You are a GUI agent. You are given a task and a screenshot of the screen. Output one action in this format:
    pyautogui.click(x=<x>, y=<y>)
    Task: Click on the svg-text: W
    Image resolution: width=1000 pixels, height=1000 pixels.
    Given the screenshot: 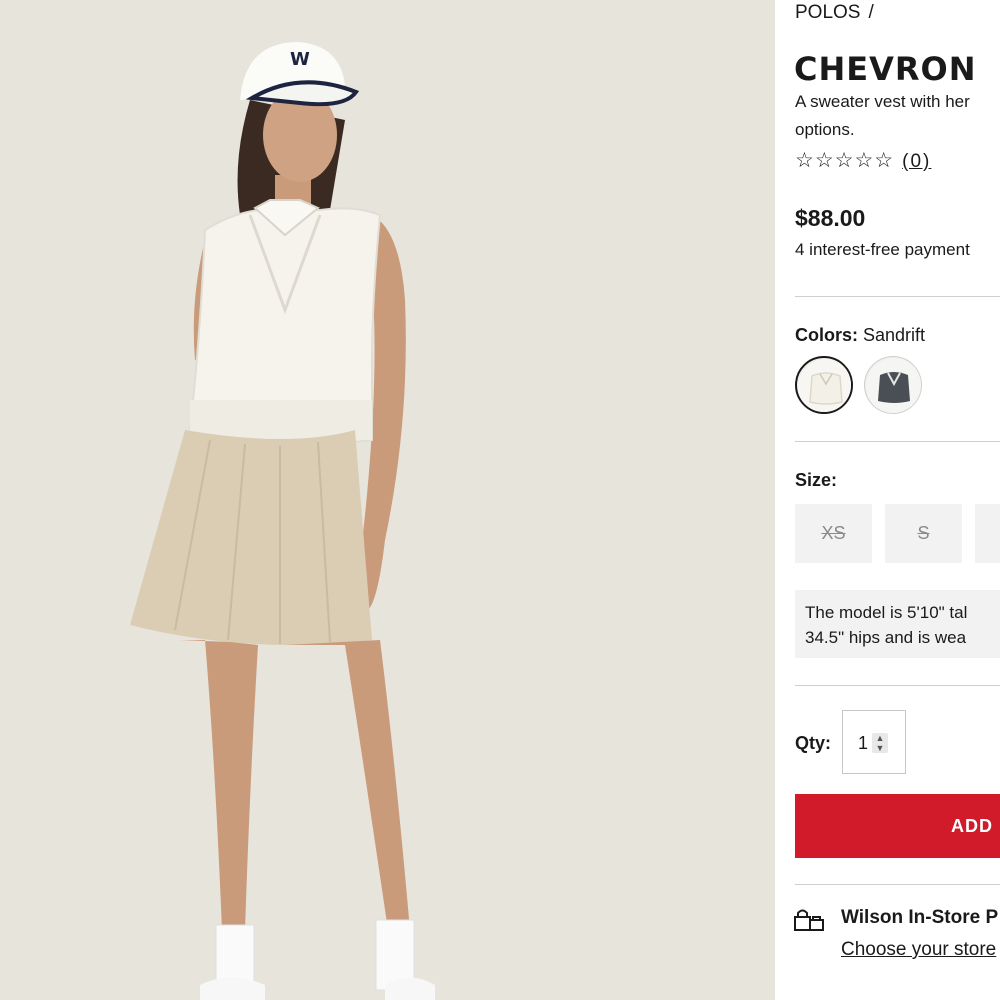 What is the action you would take?
    pyautogui.click(x=300, y=59)
    